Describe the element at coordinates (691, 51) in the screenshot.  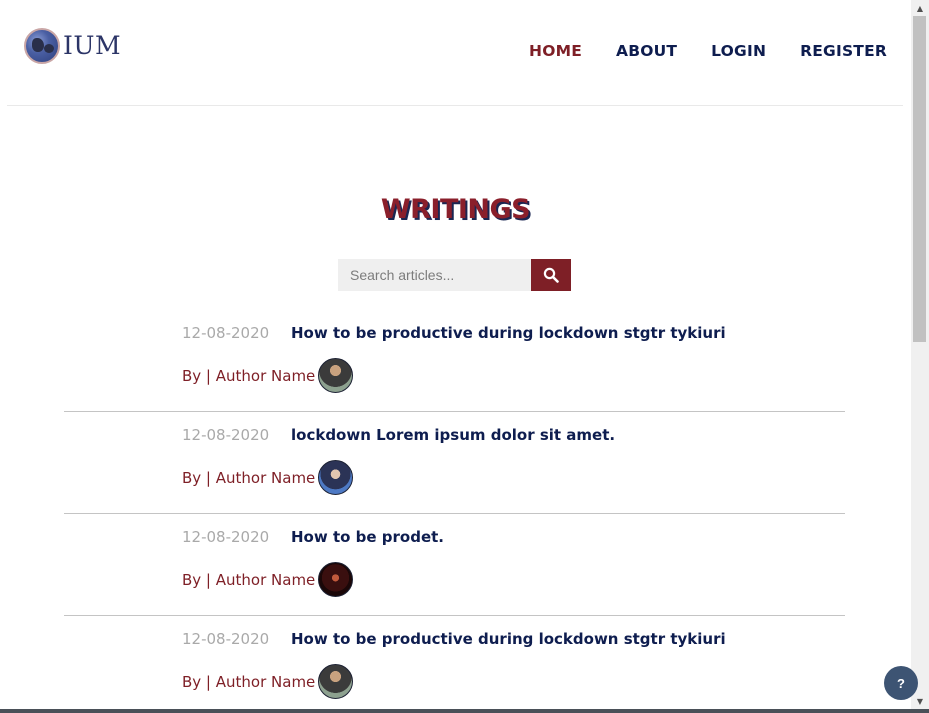
I see `main-nav: HOME ABOUT LOGIN REGISTER` at that location.